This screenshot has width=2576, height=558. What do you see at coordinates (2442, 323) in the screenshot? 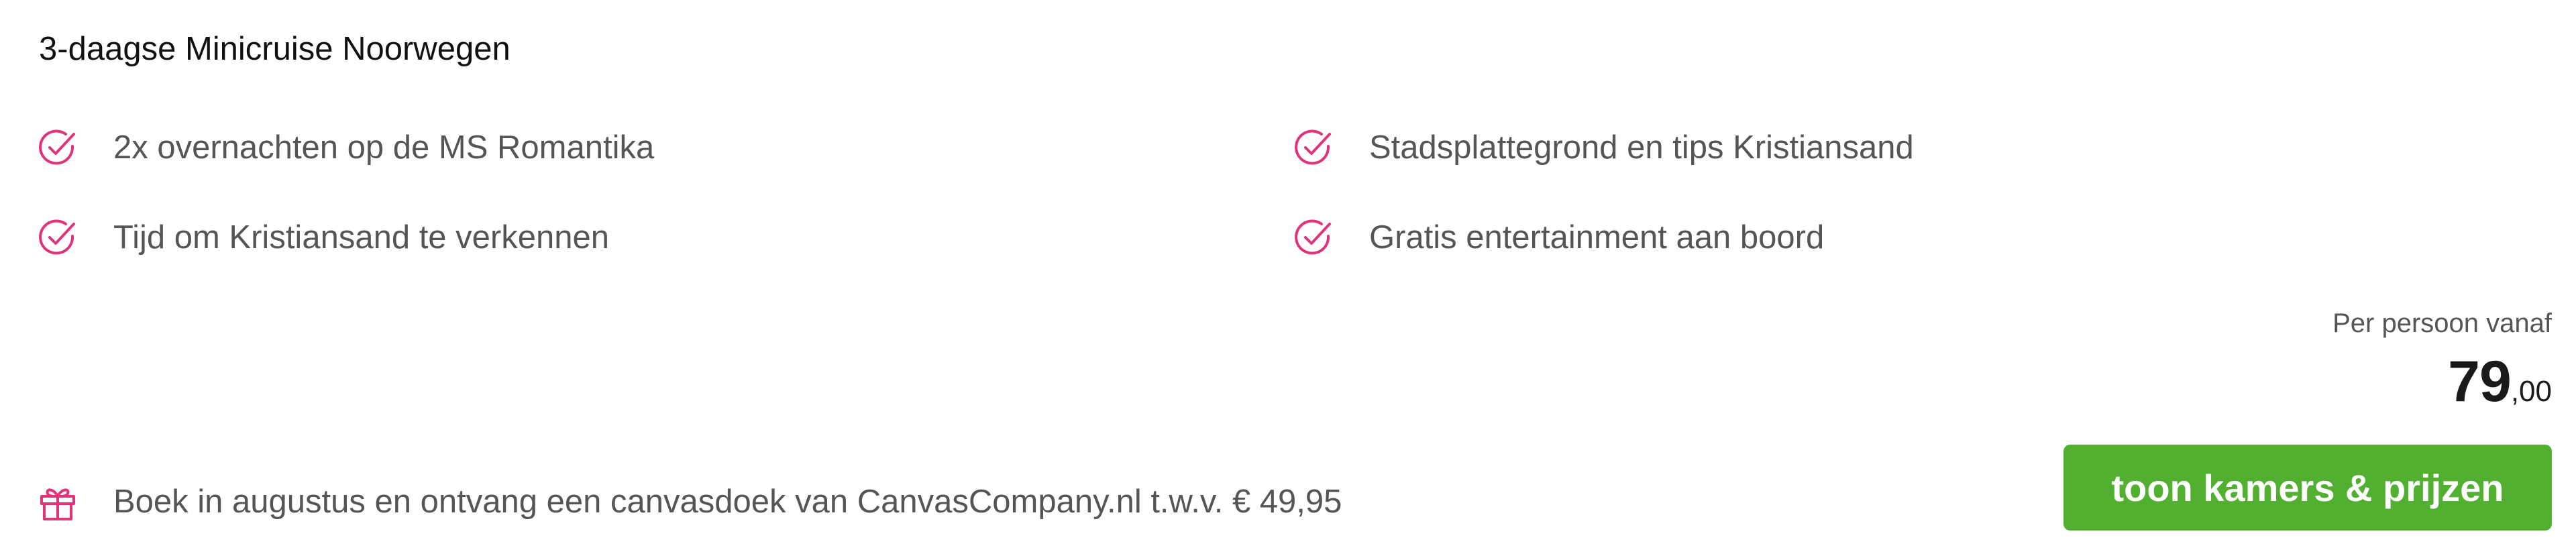
I see `per-person-label: Per persoon vanaf` at bounding box center [2442, 323].